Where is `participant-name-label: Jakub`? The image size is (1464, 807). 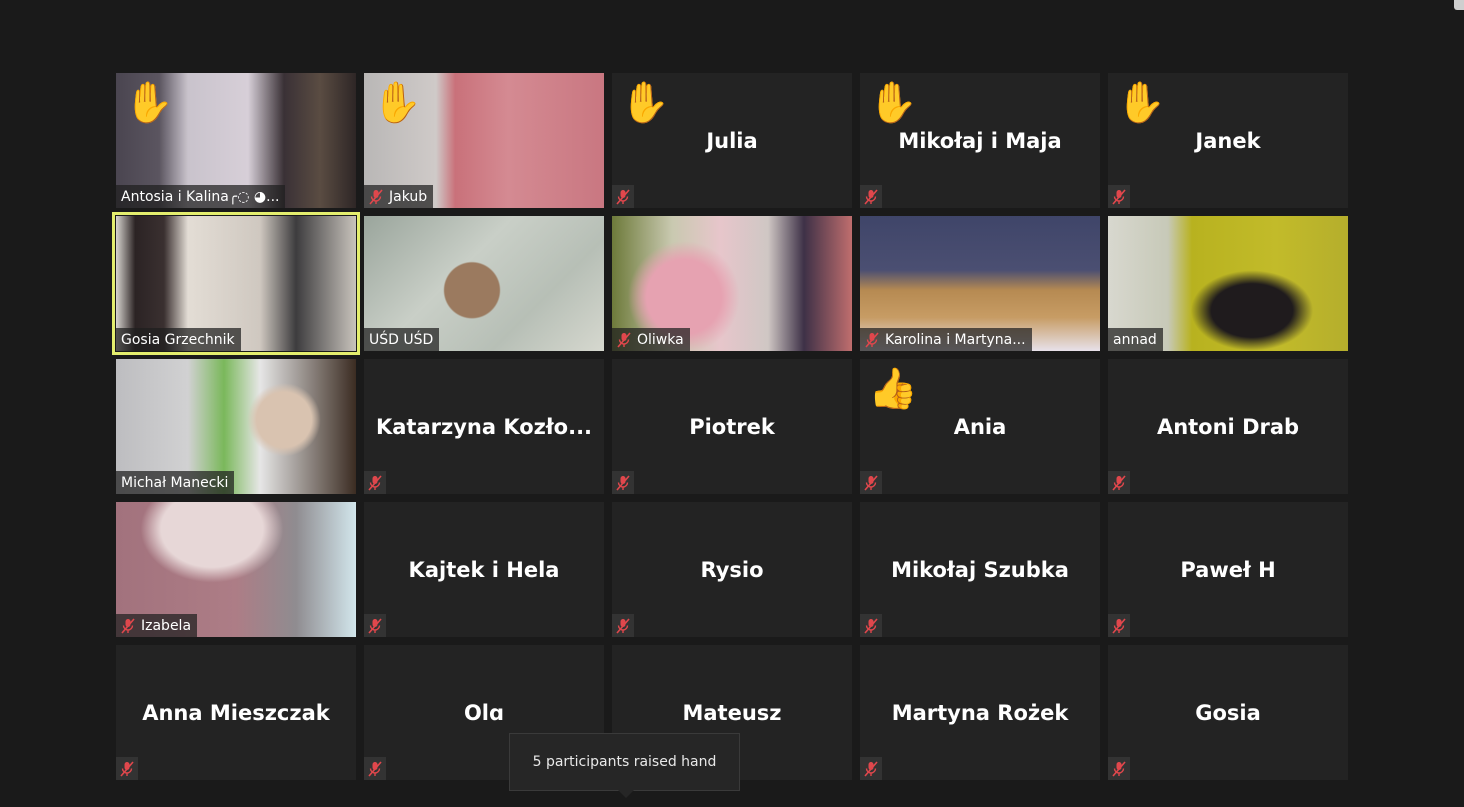
participant-name-label: Jakub is located at coordinates (399, 196).